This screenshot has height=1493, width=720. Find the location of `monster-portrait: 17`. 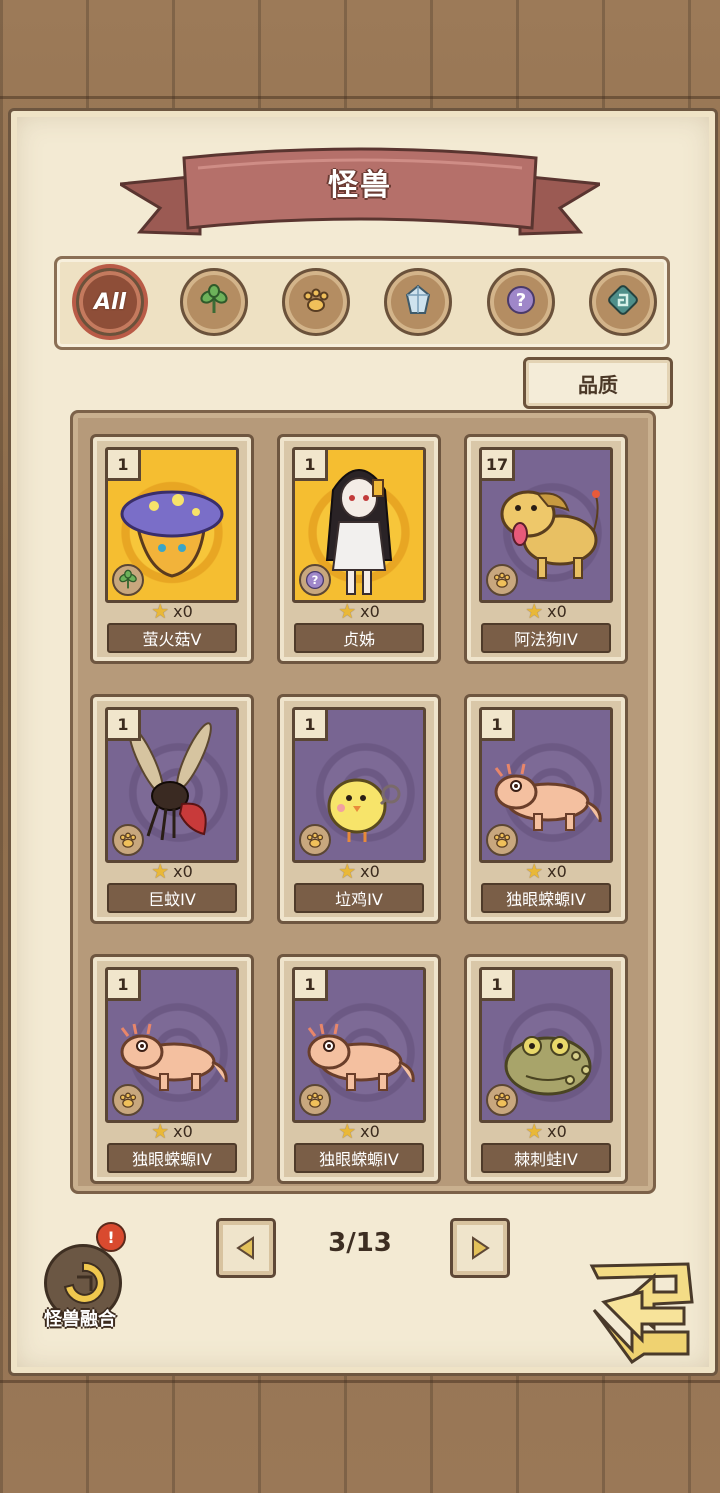

monster-portrait: 17 is located at coordinates (546, 525).